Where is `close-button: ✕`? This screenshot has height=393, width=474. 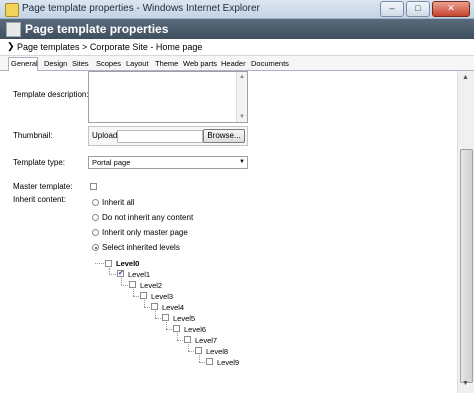
close-button: ✕ is located at coordinates (451, 9).